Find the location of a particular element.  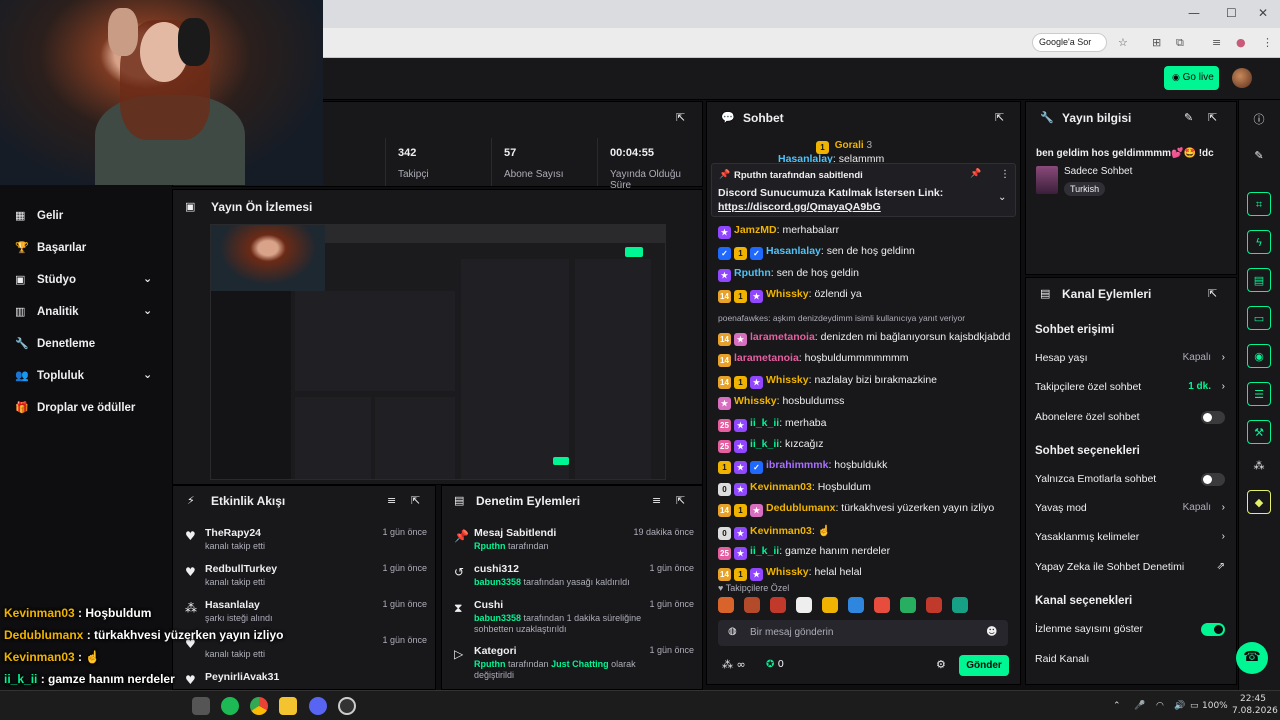

points-icon: ⁂ is located at coordinates (1259, 466).